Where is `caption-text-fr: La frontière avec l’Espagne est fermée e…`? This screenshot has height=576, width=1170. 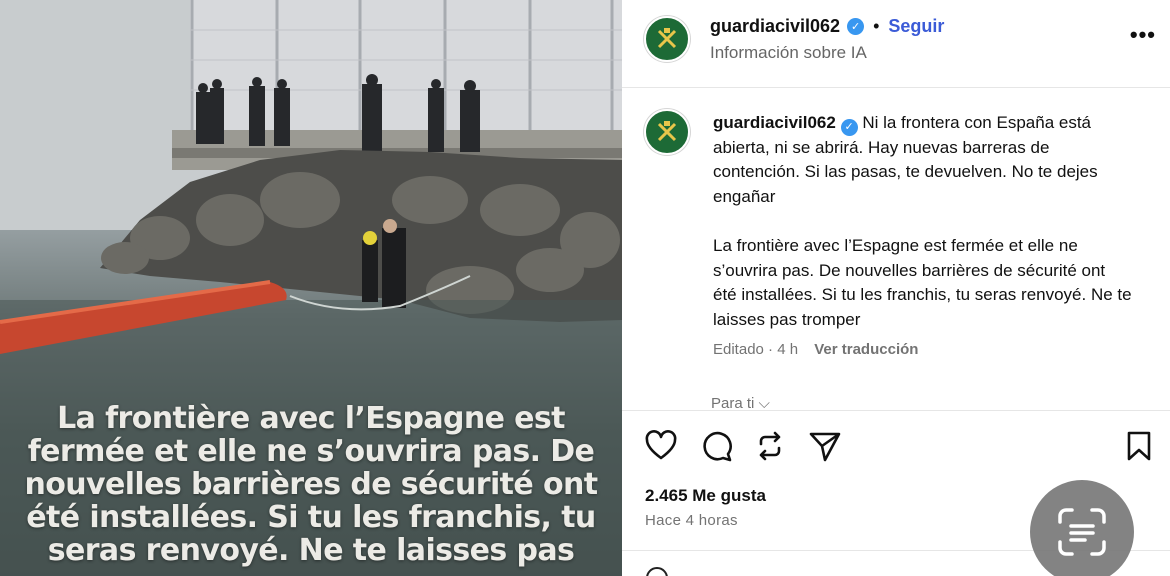
caption-text-fr: La frontière avec l’Espagne est fermée e… is located at coordinates (922, 282).